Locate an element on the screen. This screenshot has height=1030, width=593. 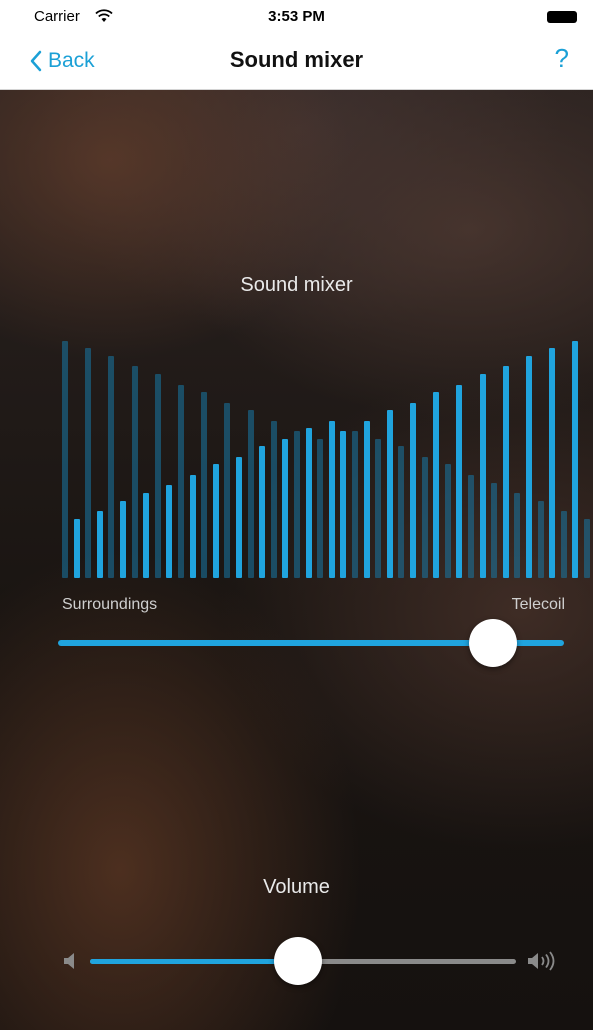
status-bar: Carrier 3:53 PM is located at coordinates (296, 17).